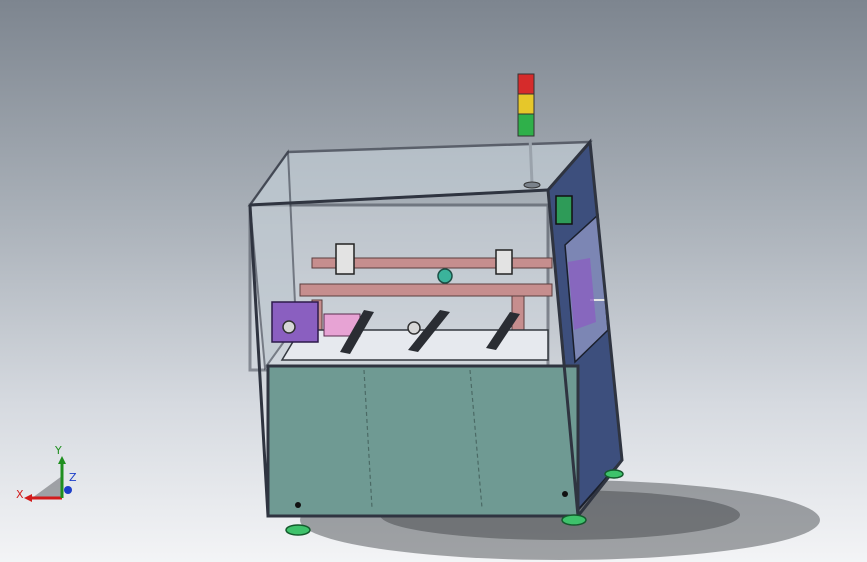 The width and height of the screenshot is (867, 562). What do you see at coordinates (526, 125) in the screenshot?
I see `stack-light-green` at bounding box center [526, 125].